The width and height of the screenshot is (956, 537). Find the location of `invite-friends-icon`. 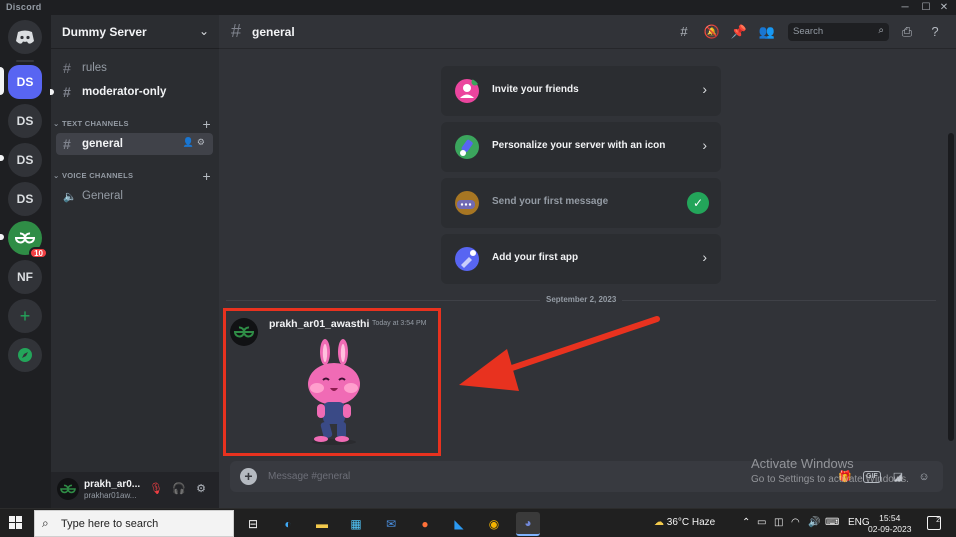

invite-friends-icon is located at coordinates (467, 90).